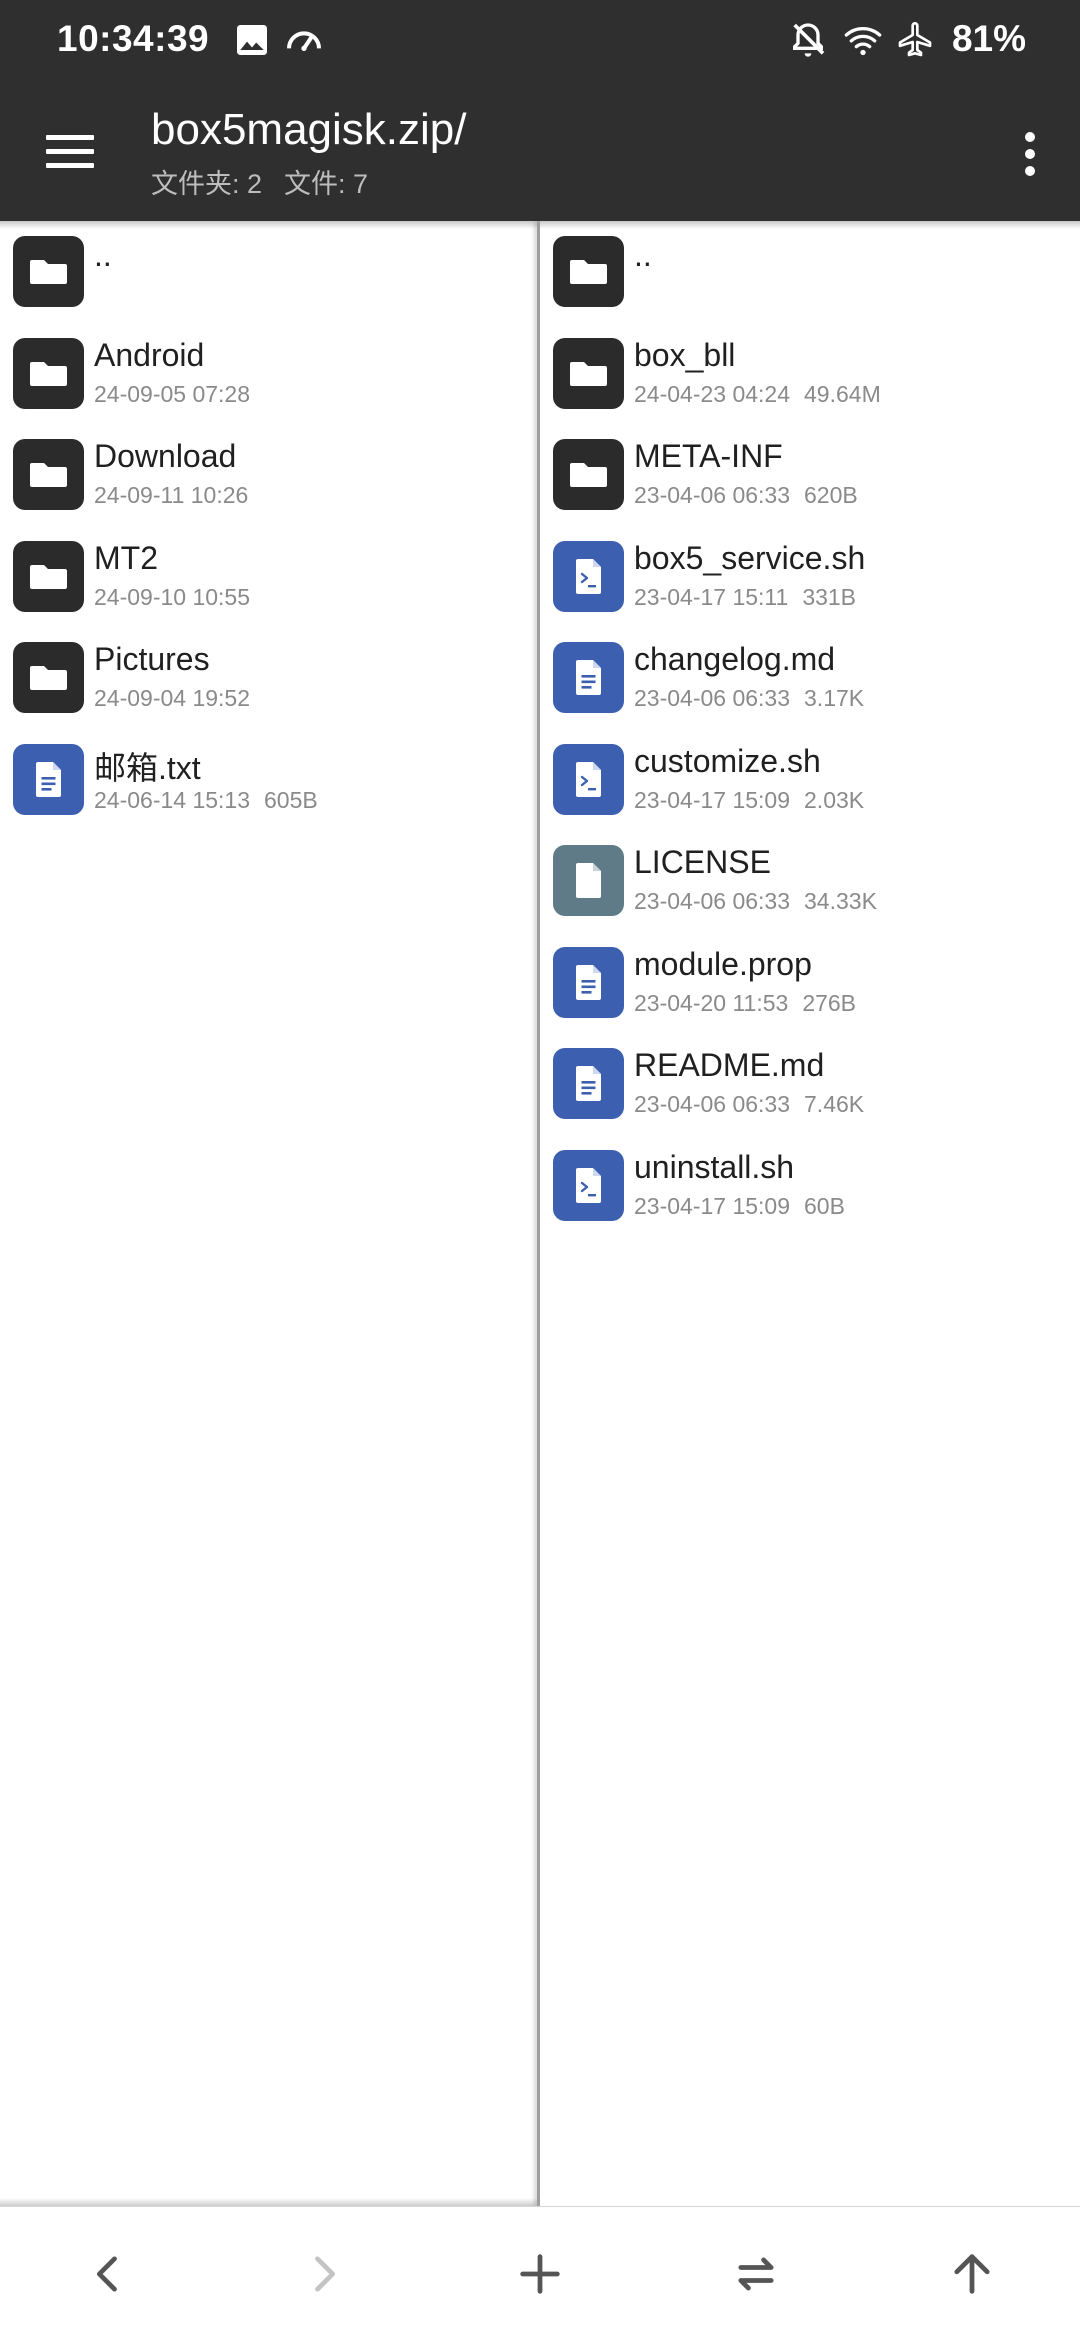  I want to click on file-meta: 24-04-23 04:24 49.64M, so click(757, 394).